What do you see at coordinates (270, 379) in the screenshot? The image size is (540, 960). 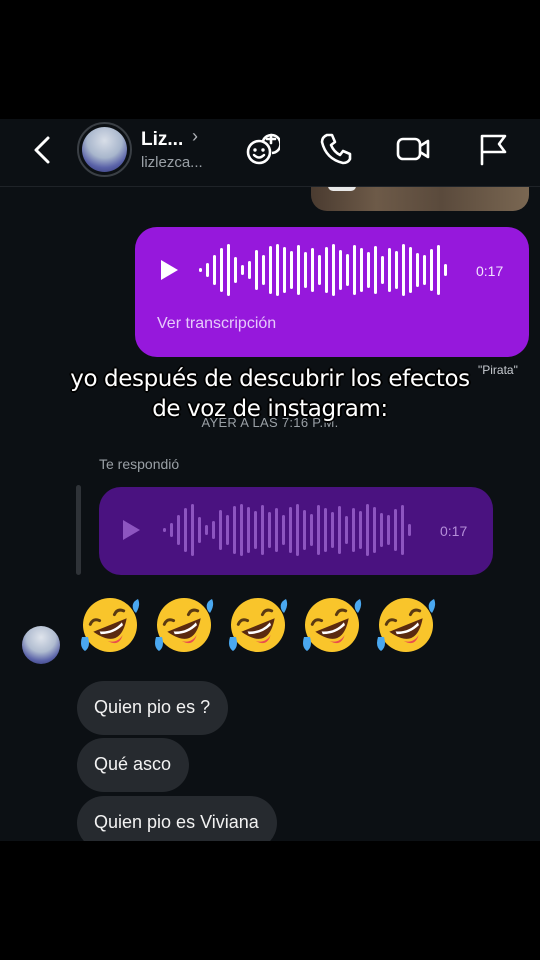 I see `caption-line: yo después de descubrir los efectos` at bounding box center [270, 379].